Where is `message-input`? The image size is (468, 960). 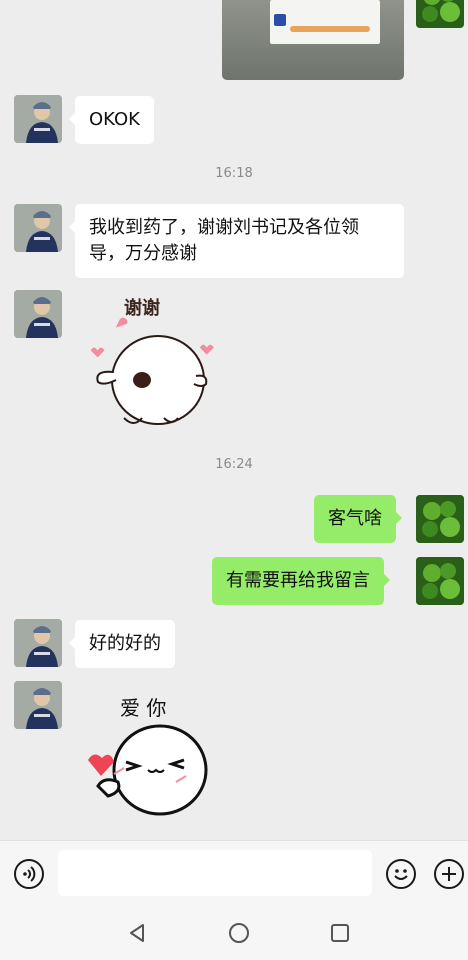
message-input is located at coordinates (215, 873).